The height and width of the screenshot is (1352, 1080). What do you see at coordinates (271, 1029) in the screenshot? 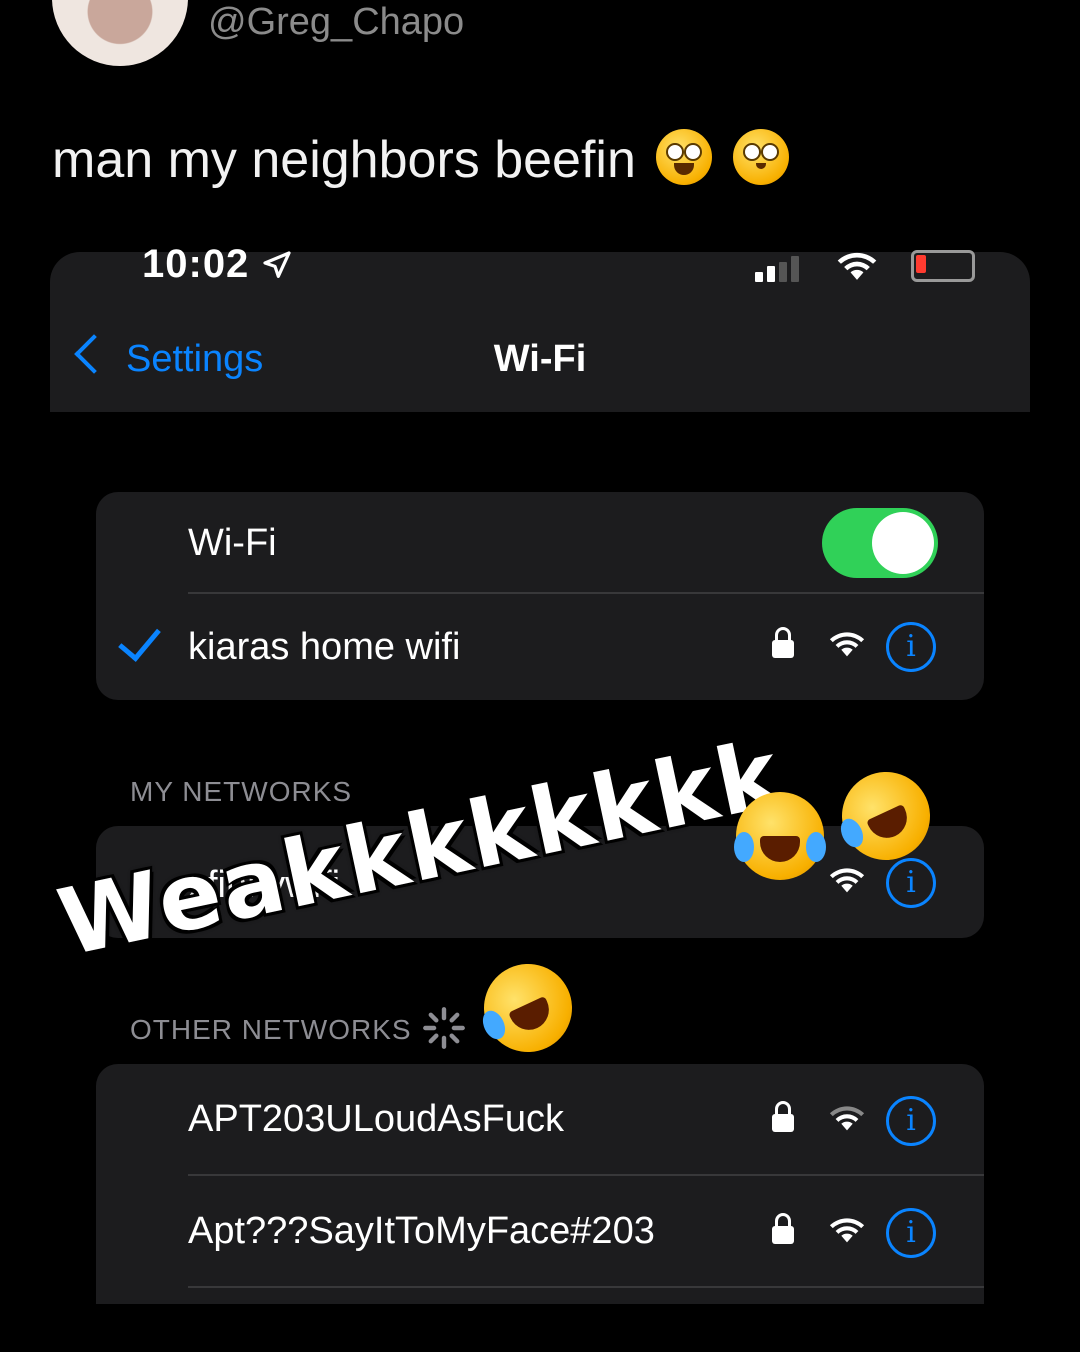
I see `other-networks-header: OTHER NETWORKS` at bounding box center [271, 1029].